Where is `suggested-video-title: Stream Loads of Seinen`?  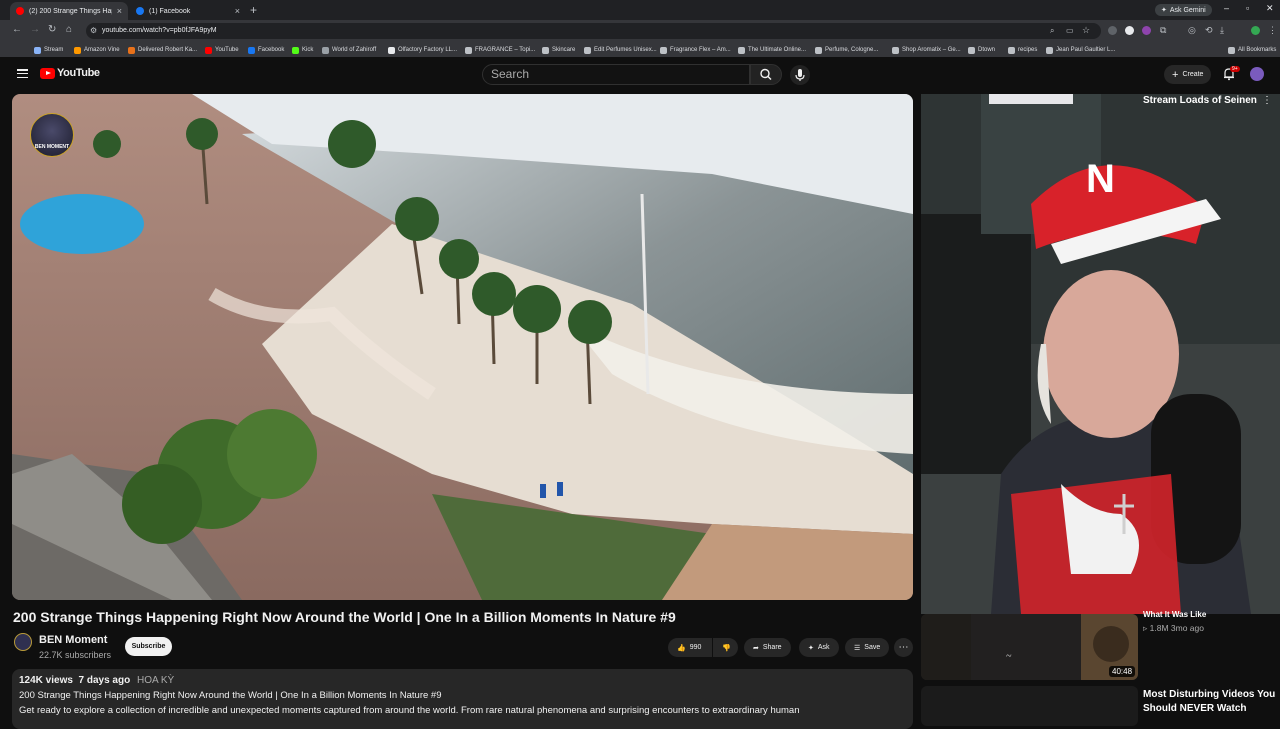
suggested-video-title: Stream Loads of Seinen is located at coordinates (1200, 100).